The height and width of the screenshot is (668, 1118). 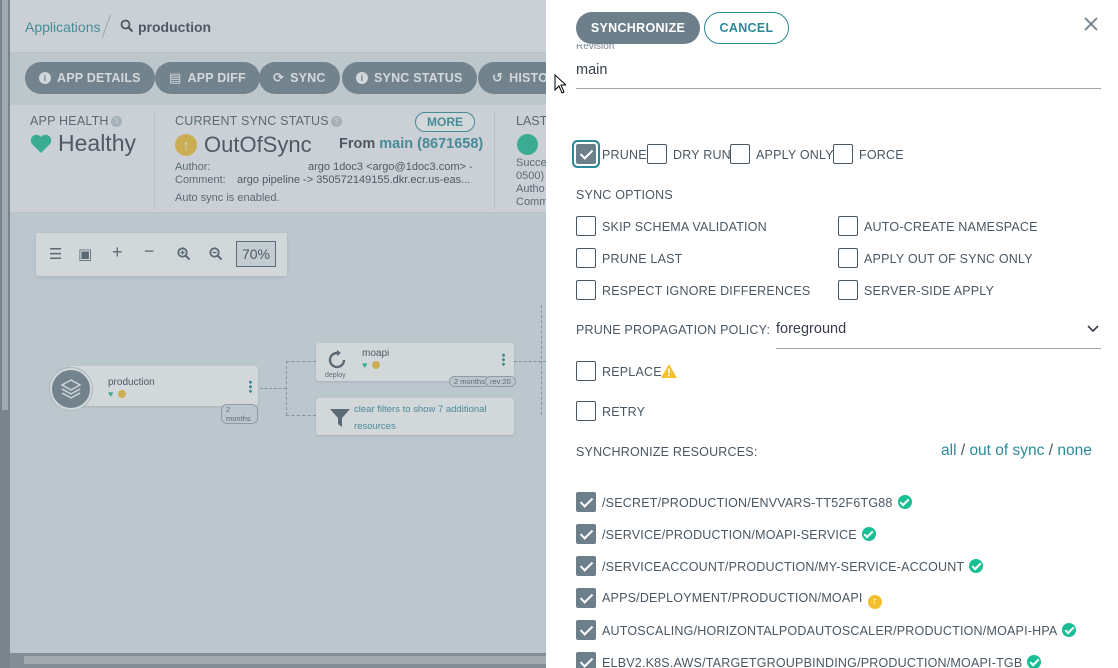 I want to click on synchronize-resources-label: SYNCHRONIZE RESOURCES:, so click(x=667, y=452).